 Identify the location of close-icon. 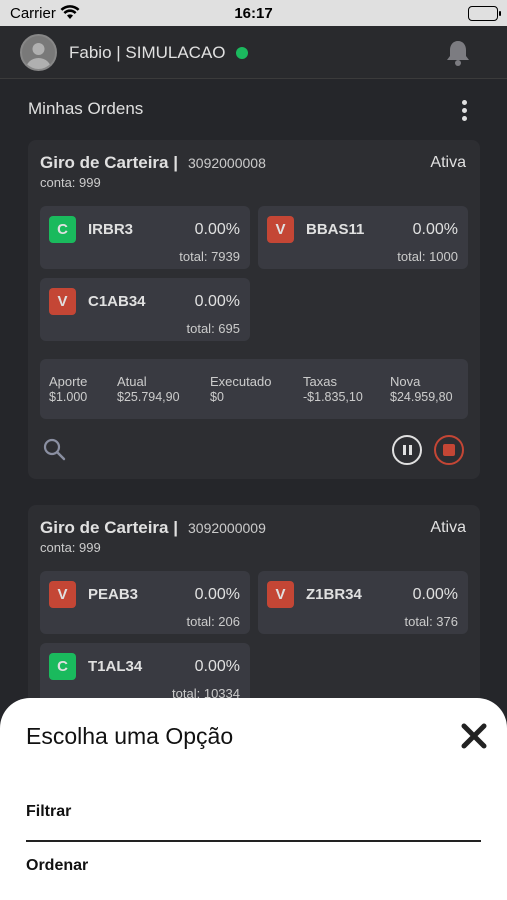
(474, 736).